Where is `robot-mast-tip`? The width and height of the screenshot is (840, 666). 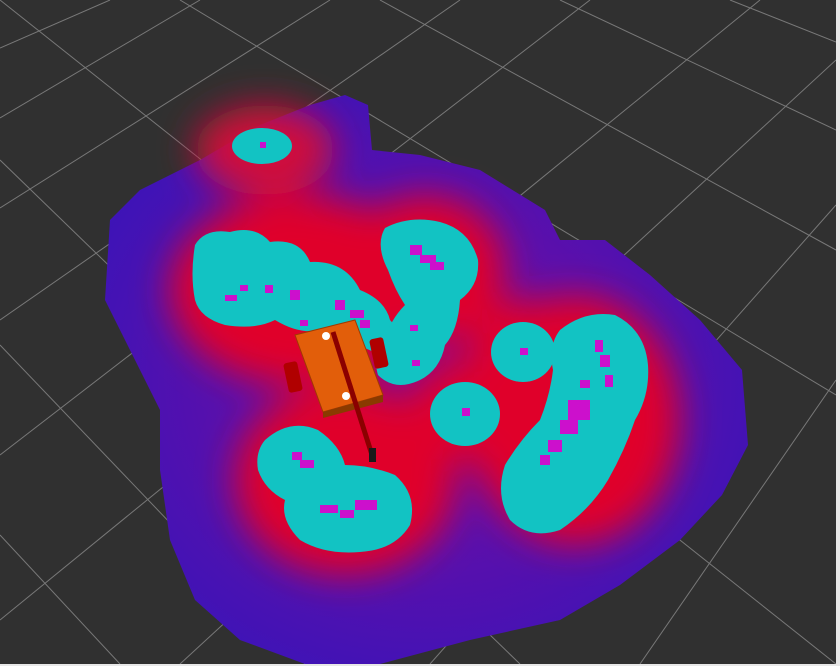 robot-mast-tip is located at coordinates (372, 455).